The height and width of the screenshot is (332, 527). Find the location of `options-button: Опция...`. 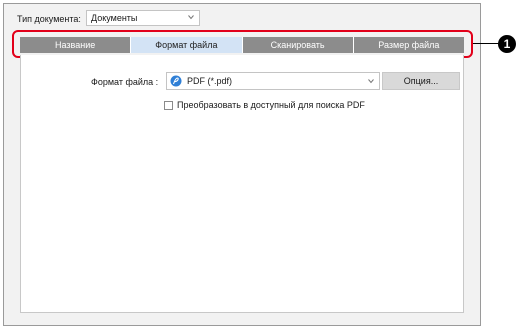

options-button: Опция... is located at coordinates (421, 81).